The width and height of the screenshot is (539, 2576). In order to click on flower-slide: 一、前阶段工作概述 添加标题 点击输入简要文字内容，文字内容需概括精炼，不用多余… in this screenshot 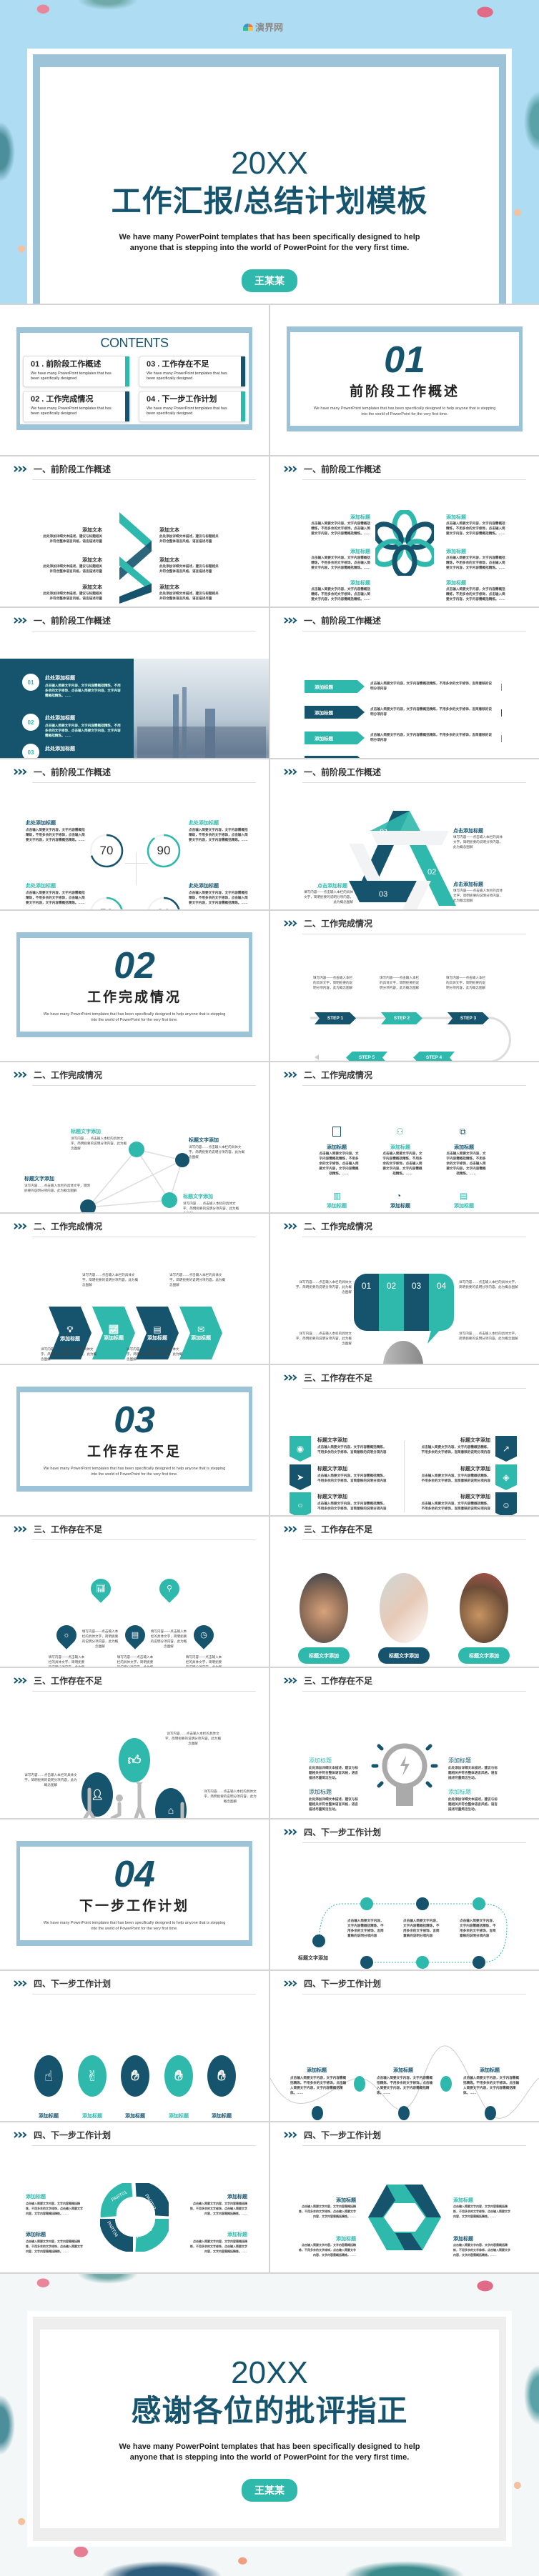, I will do `click(404, 531)`.